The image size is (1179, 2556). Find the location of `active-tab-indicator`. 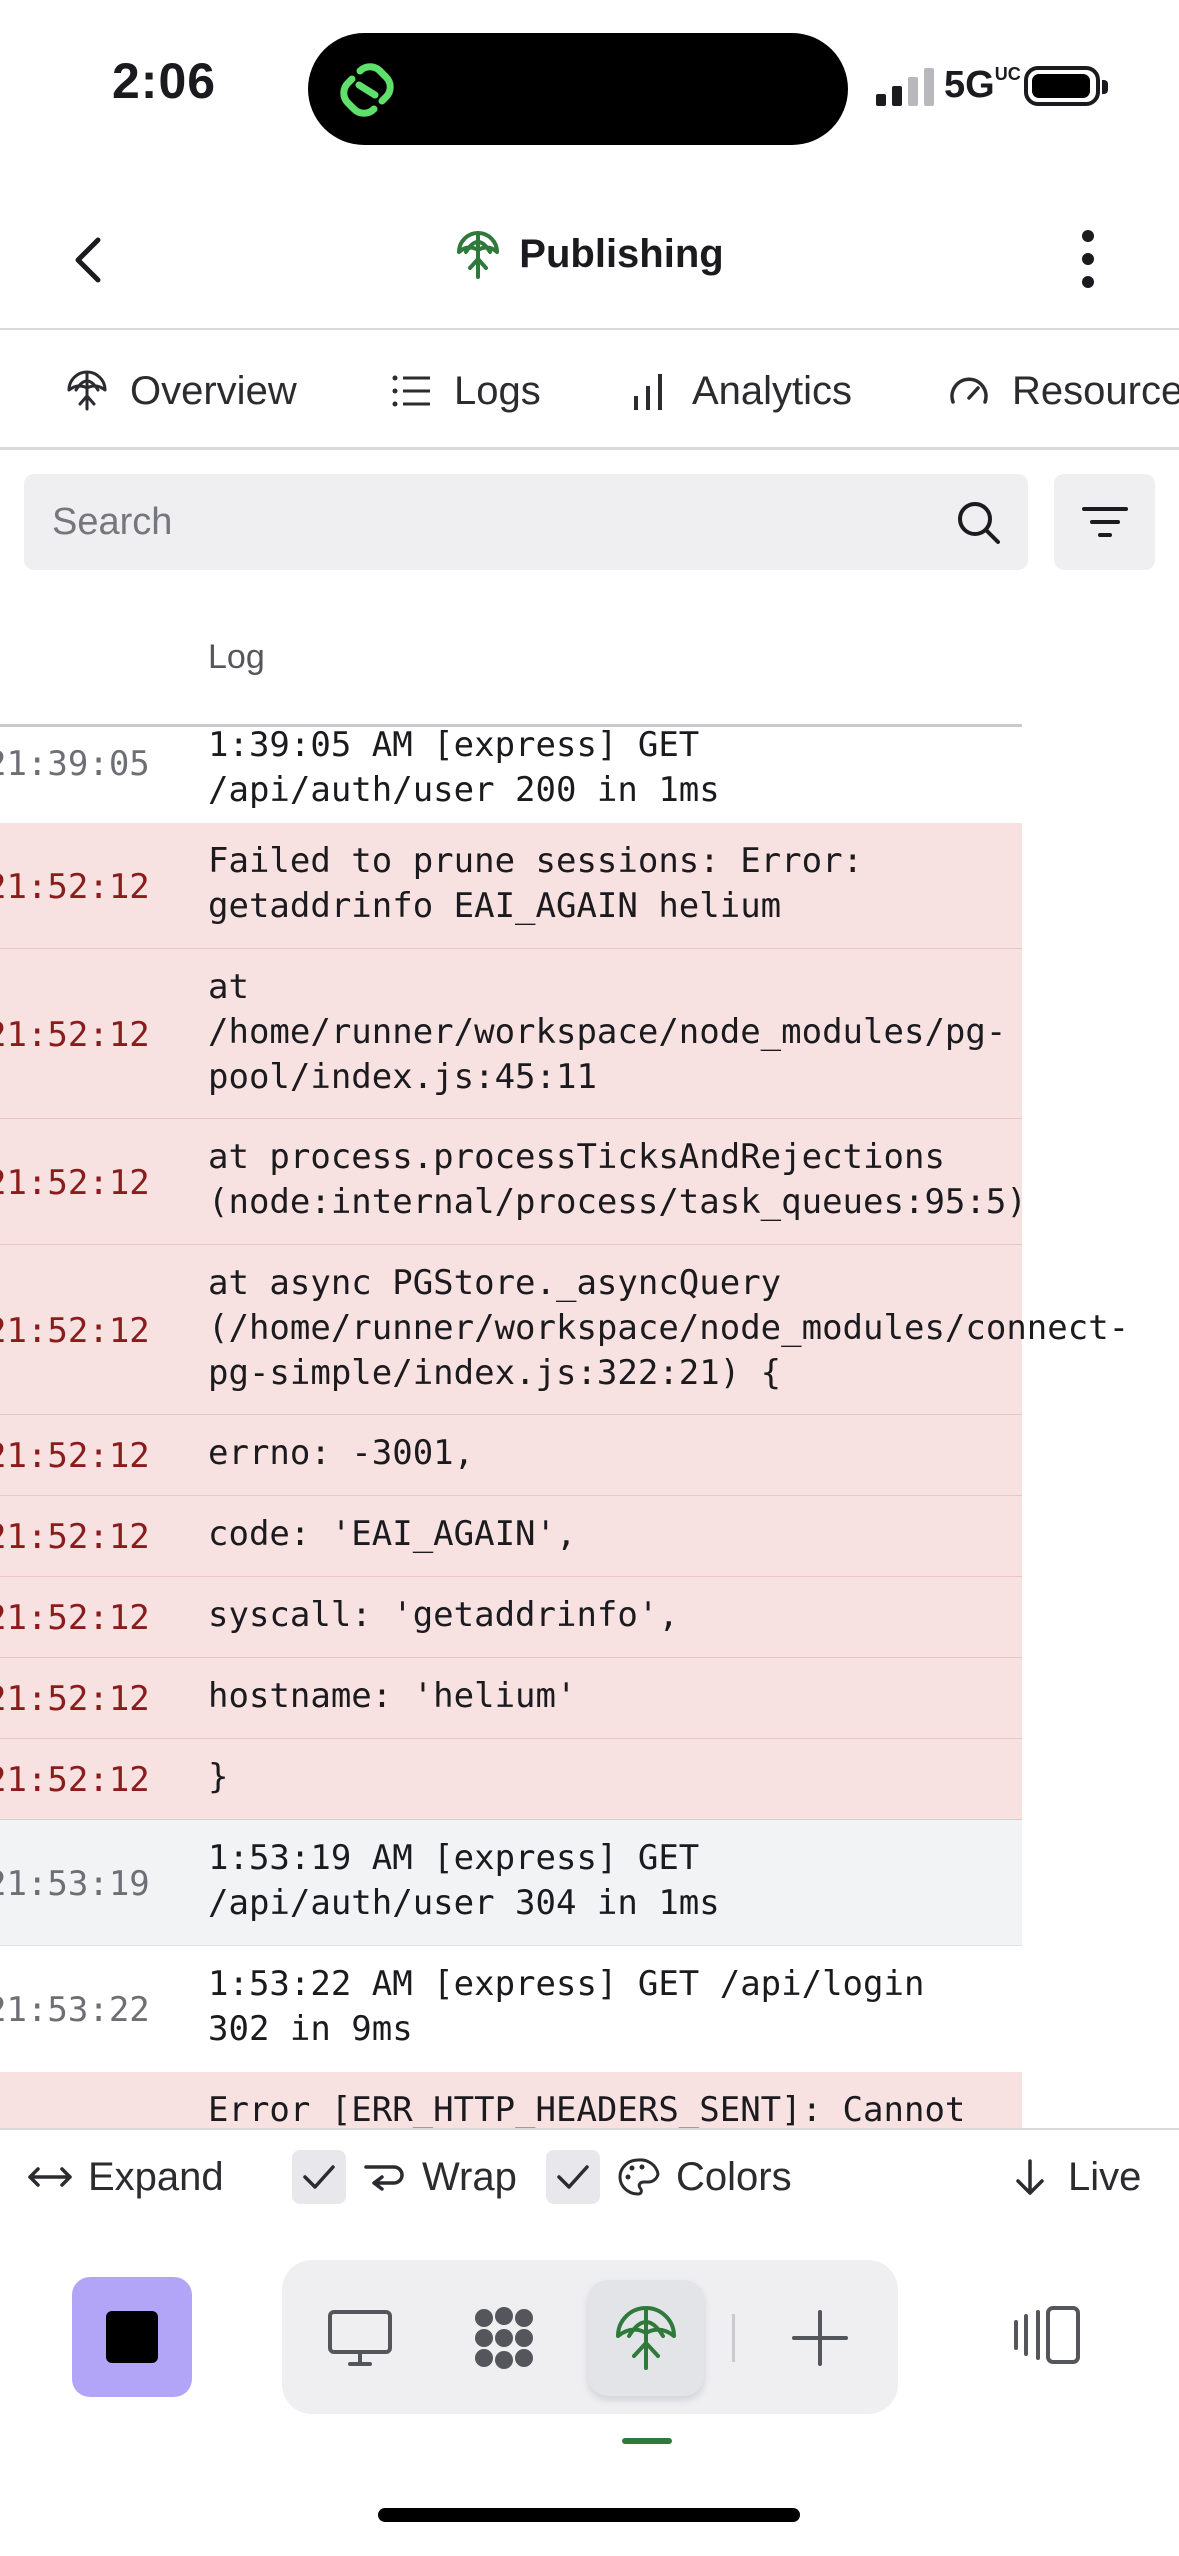

active-tab-indicator is located at coordinates (647, 2441).